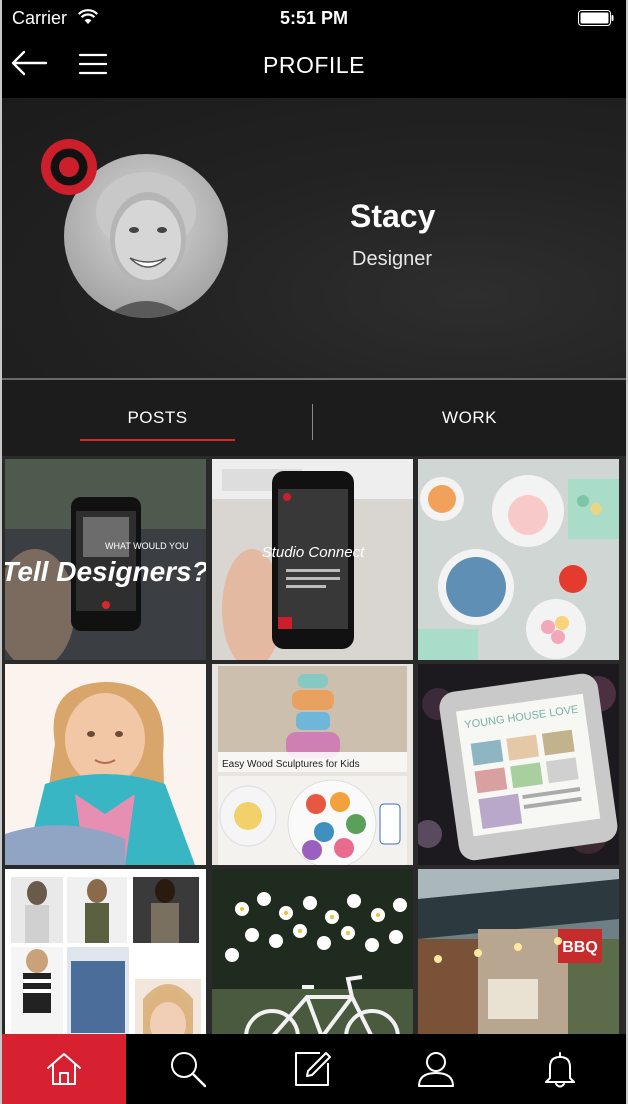 The width and height of the screenshot is (628, 1104). I want to click on tab-bar-profile, so click(436, 1069).